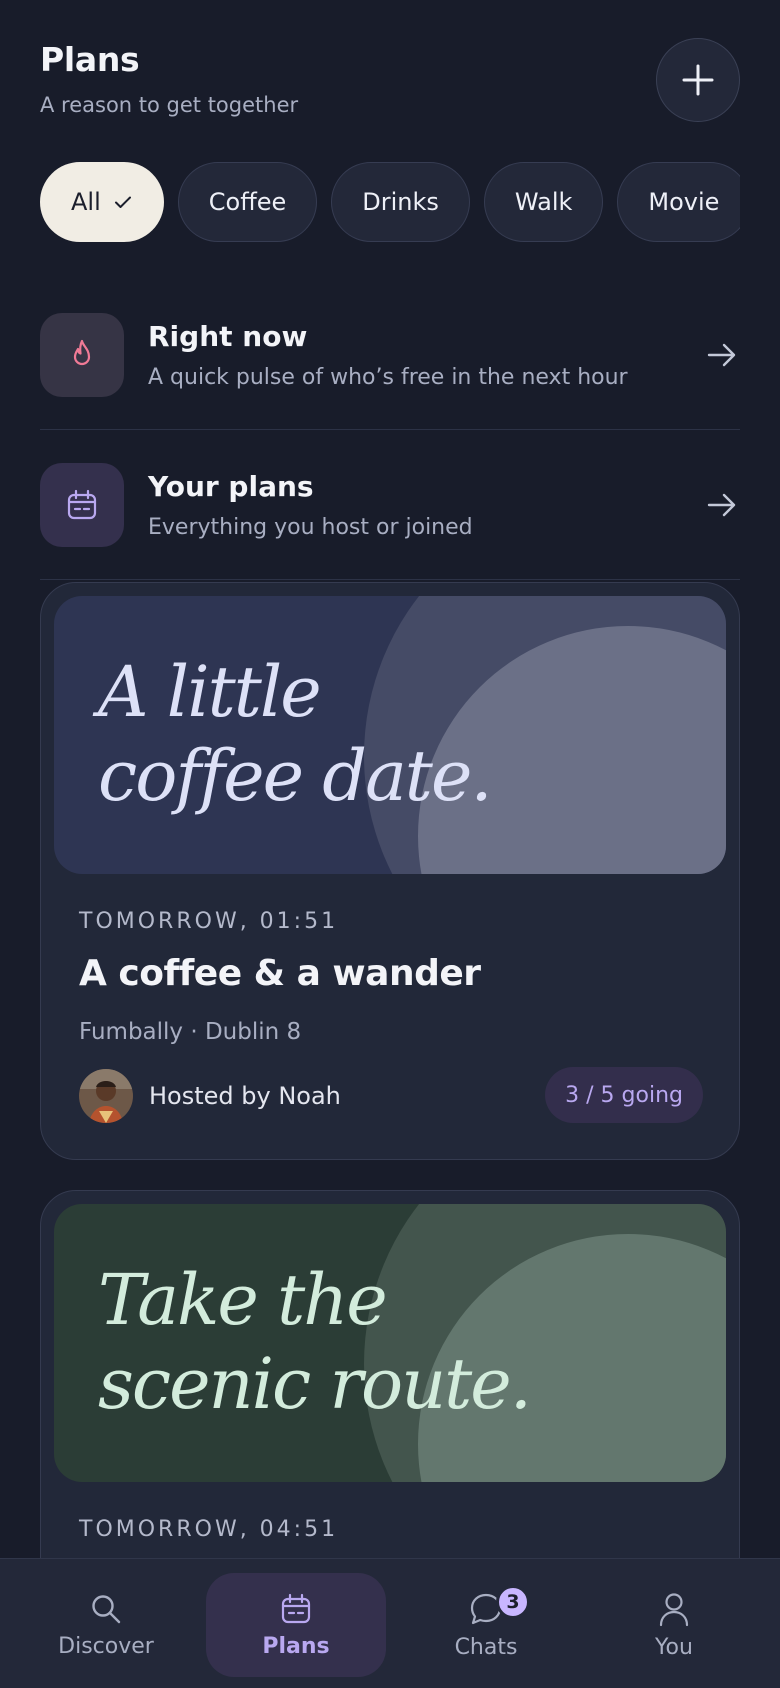 Image resolution: width=780 pixels, height=1688 pixels. Describe the element at coordinates (102, 202) in the screenshot. I see `chip-all: All` at that location.